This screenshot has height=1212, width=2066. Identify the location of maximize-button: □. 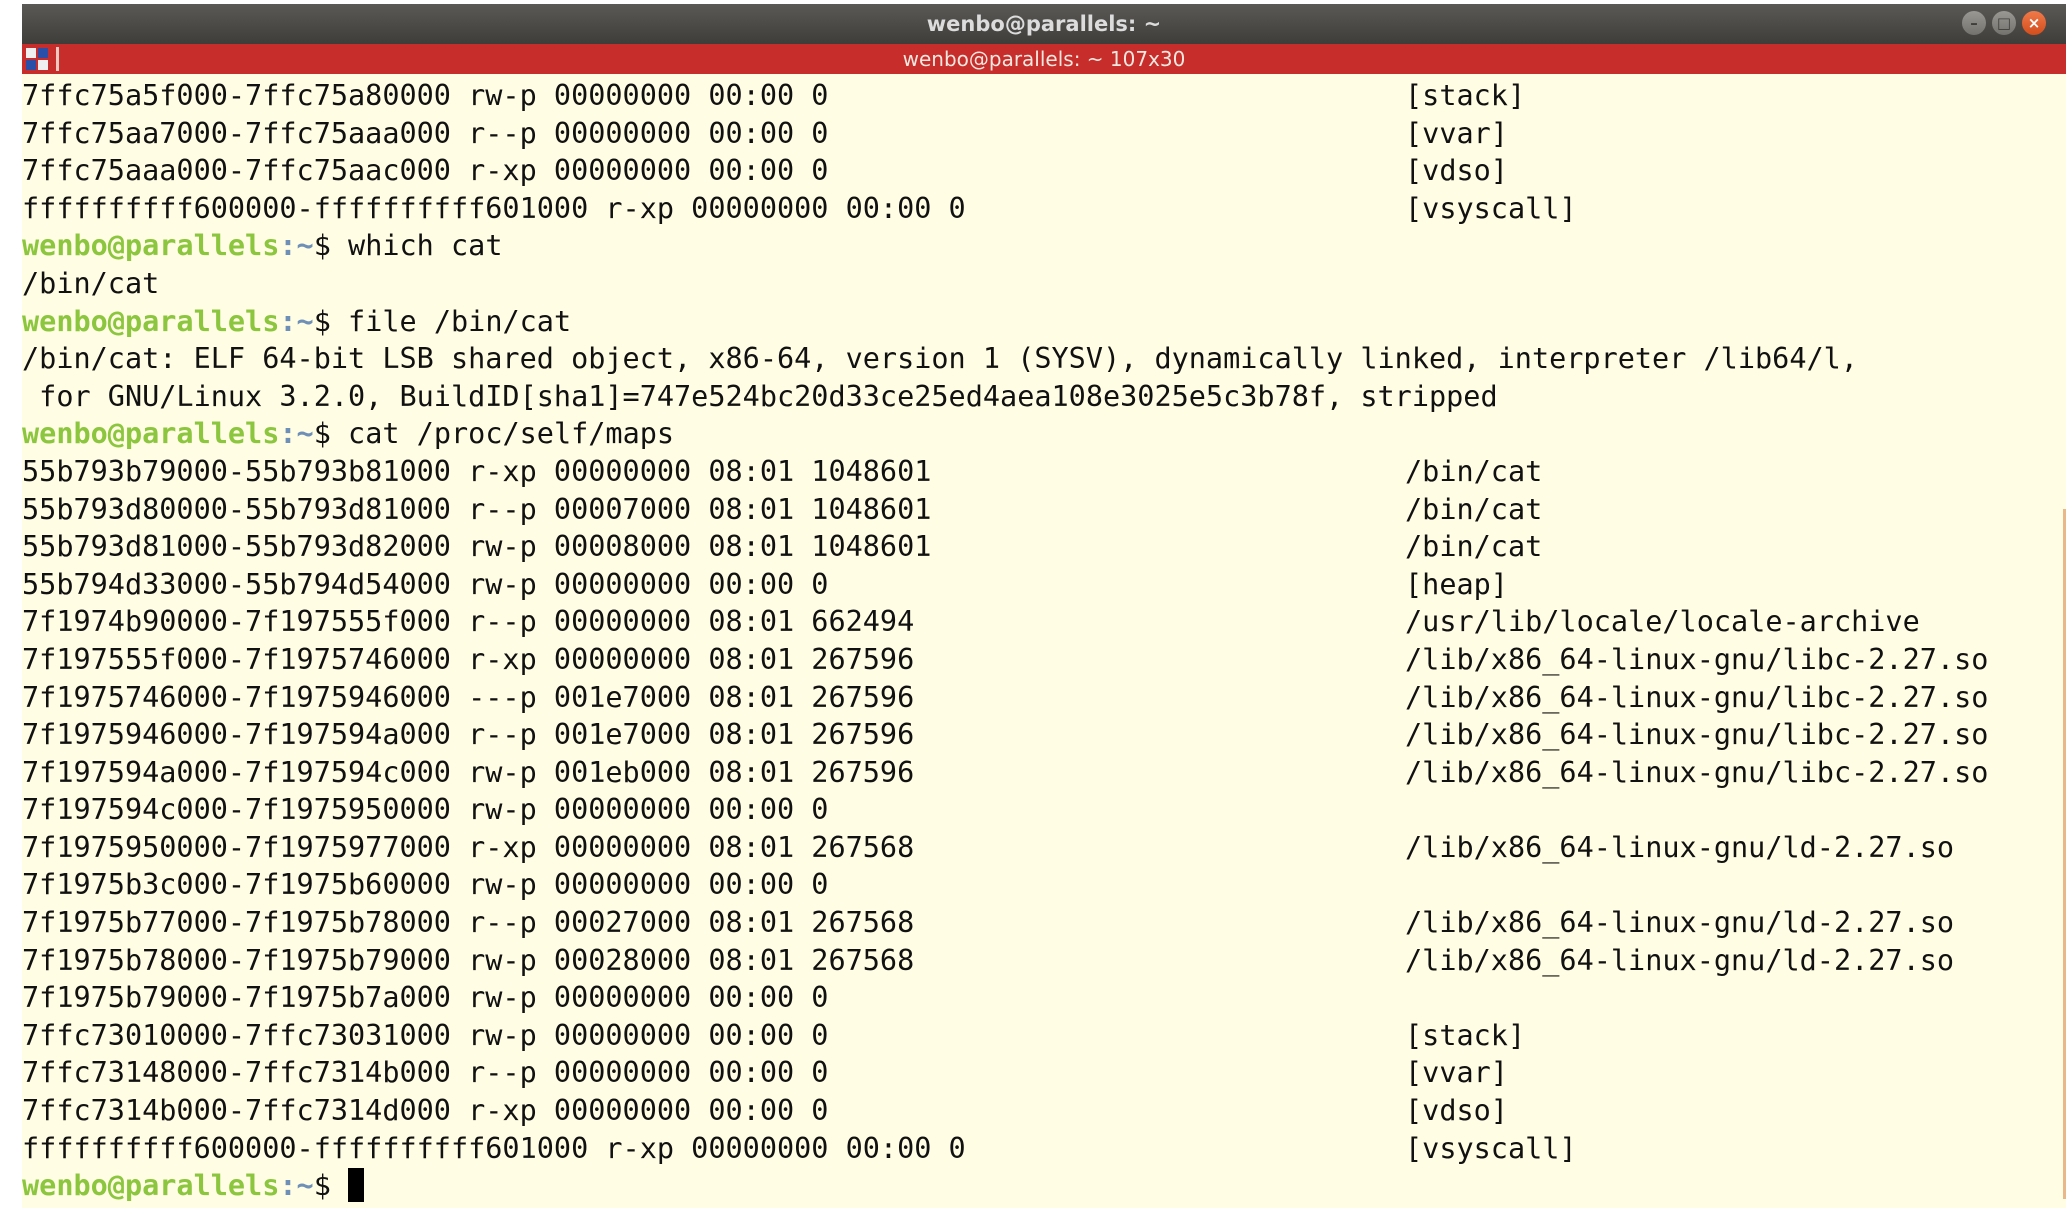
(2004, 23).